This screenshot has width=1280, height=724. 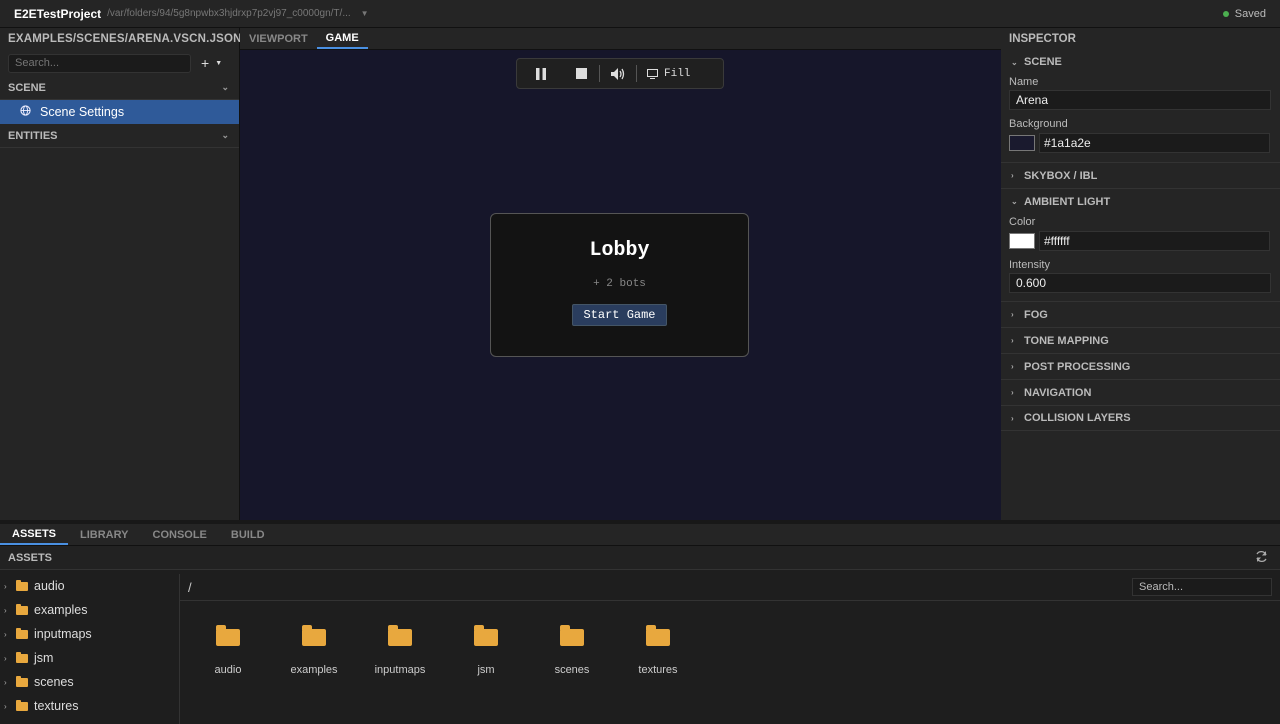 What do you see at coordinates (89, 610) in the screenshot?
I see `tree-item-examples: › examples` at bounding box center [89, 610].